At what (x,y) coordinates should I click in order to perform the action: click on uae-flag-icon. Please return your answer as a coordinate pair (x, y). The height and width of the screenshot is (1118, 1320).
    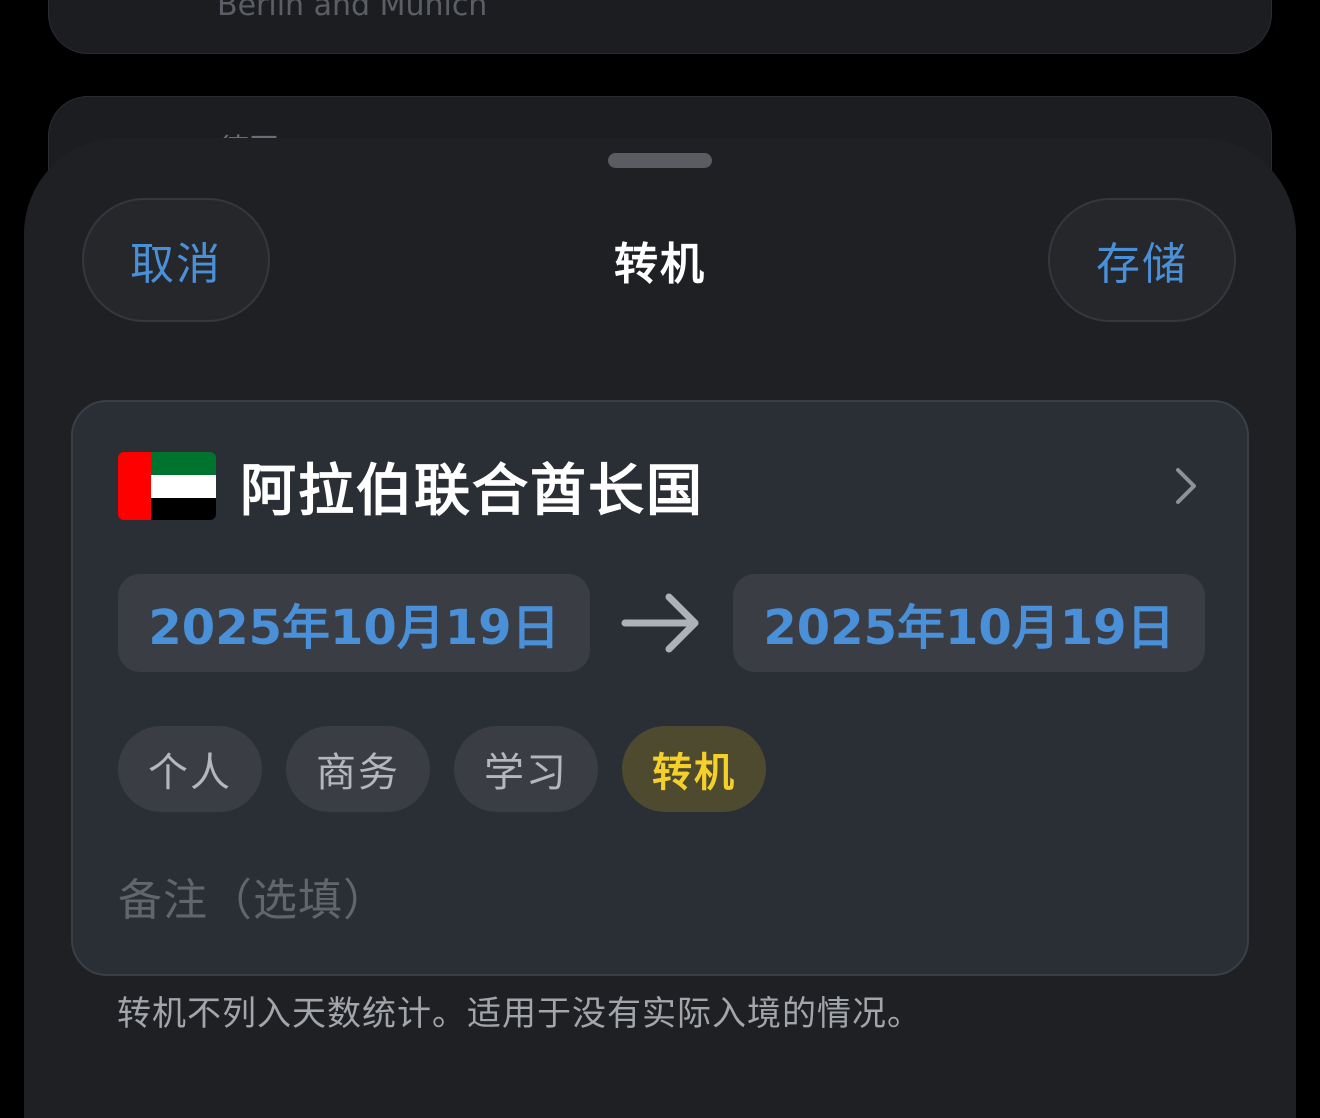
    Looking at the image, I should click on (167, 486).